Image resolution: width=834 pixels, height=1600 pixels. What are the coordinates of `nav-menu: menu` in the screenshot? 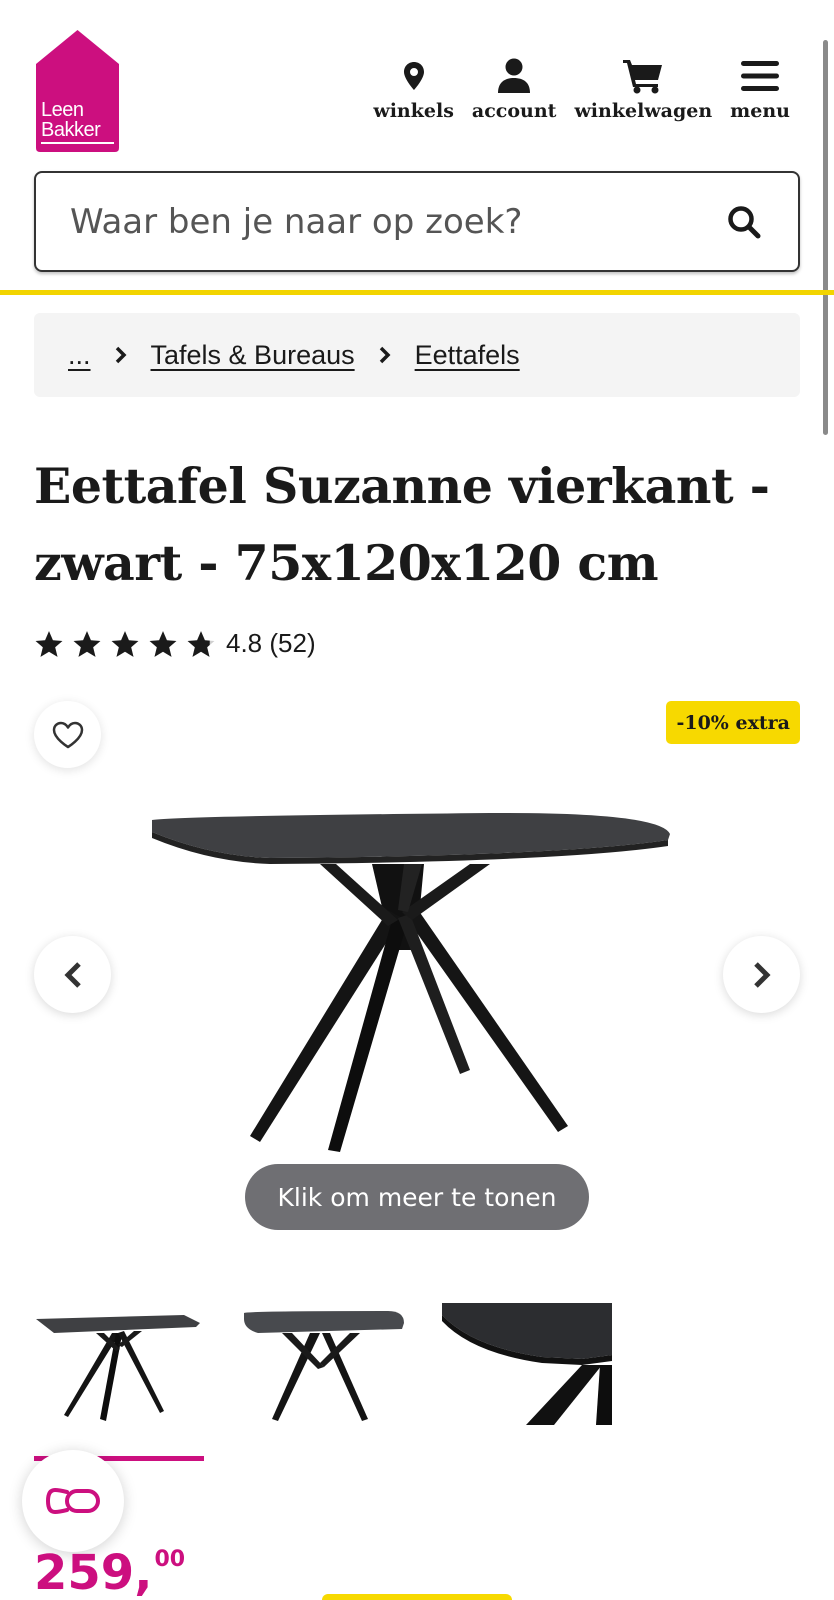 It's located at (760, 89).